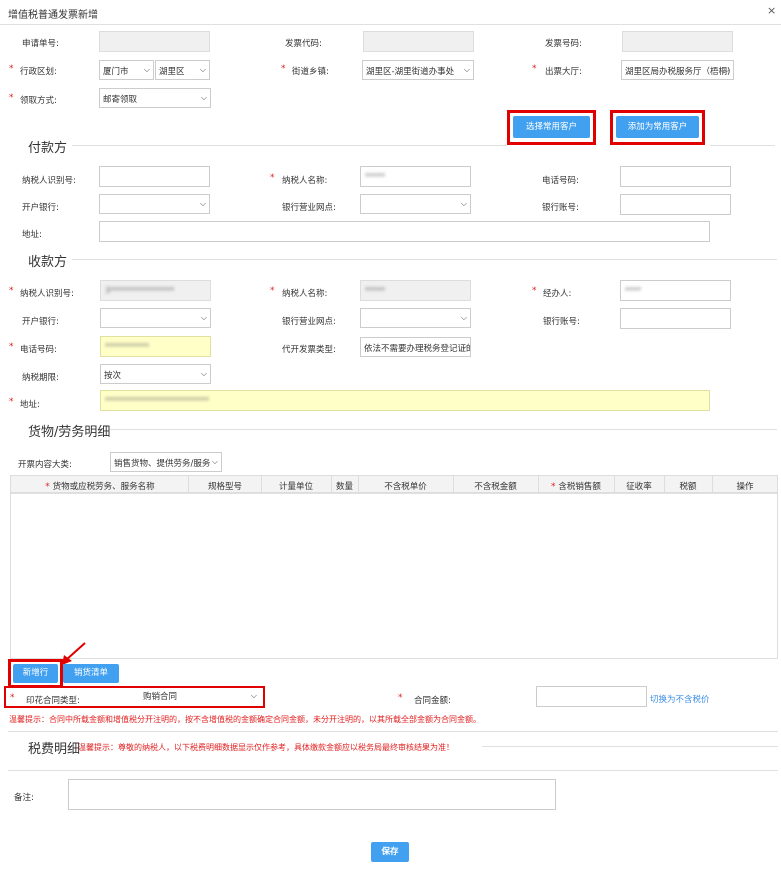  I want to click on invoice-no-input, so click(677, 41).